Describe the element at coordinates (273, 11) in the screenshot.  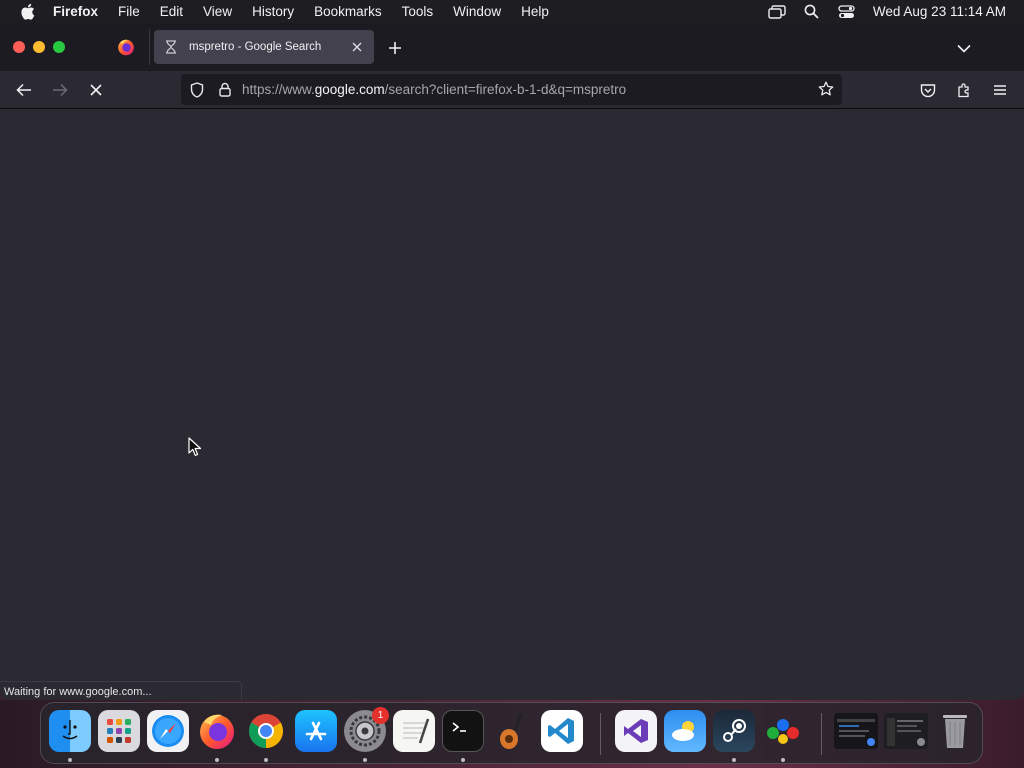
I see `menu-history: History` at that location.